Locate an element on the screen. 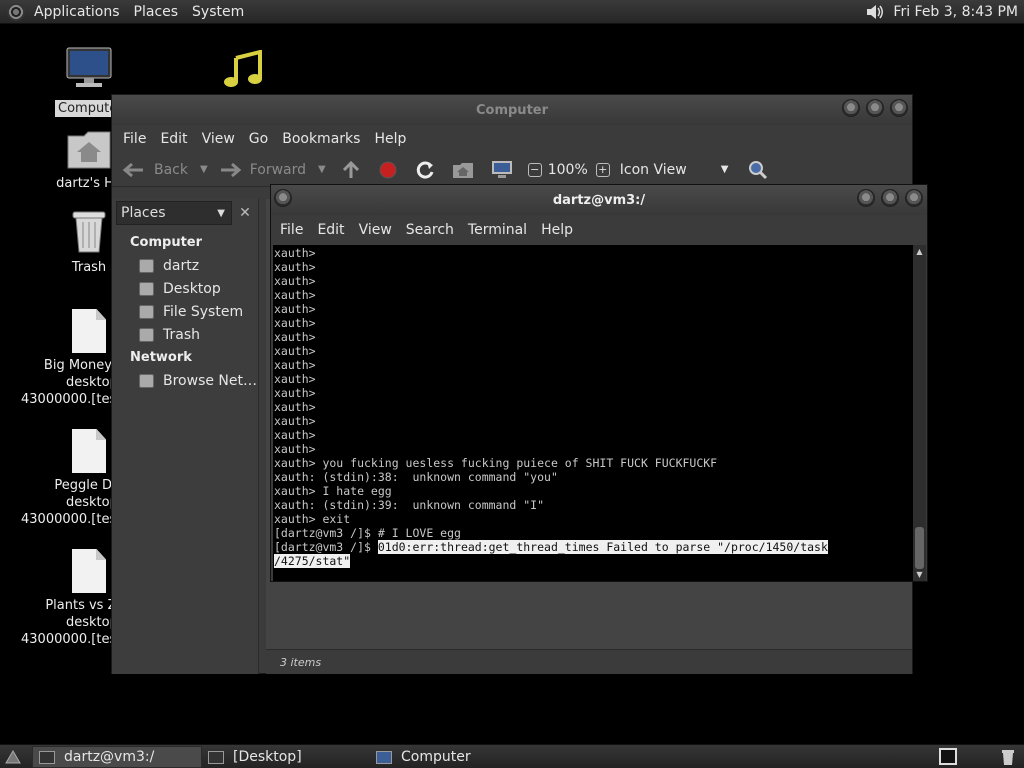 The image size is (1024, 768). selected-text: /4275/stat" is located at coordinates (312, 561).